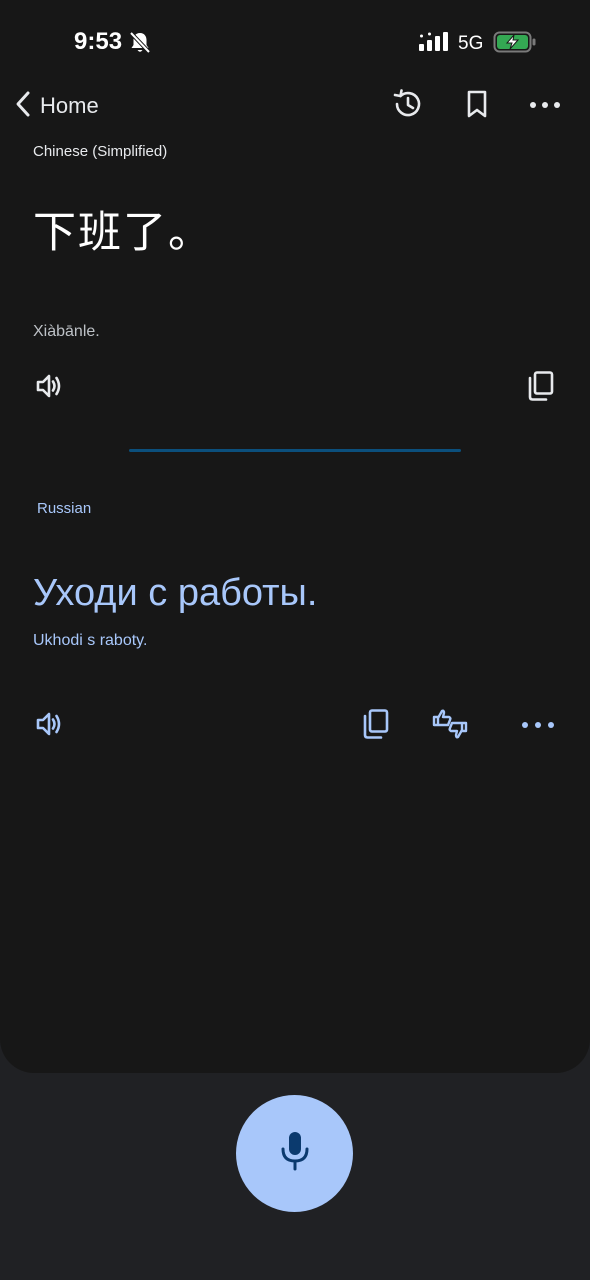 Image resolution: width=590 pixels, height=1280 pixels. I want to click on section-divider, so click(295, 450).